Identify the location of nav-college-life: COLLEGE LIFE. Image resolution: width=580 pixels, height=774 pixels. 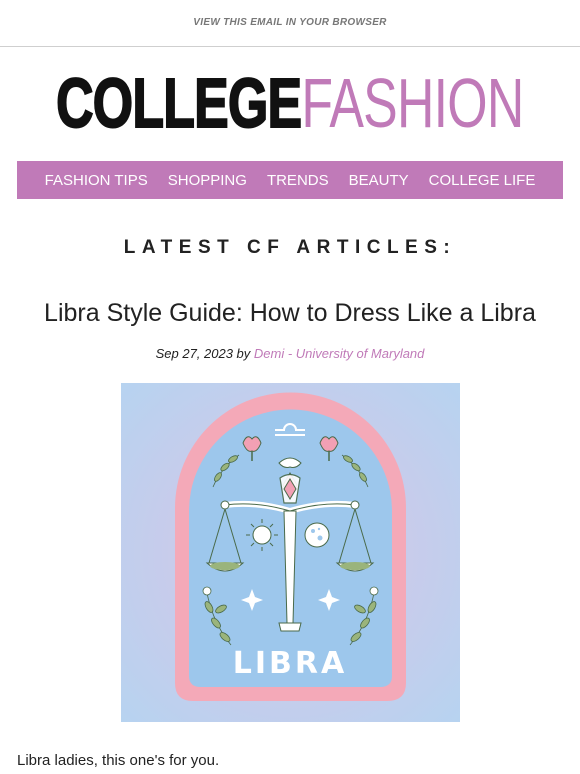
(482, 180).